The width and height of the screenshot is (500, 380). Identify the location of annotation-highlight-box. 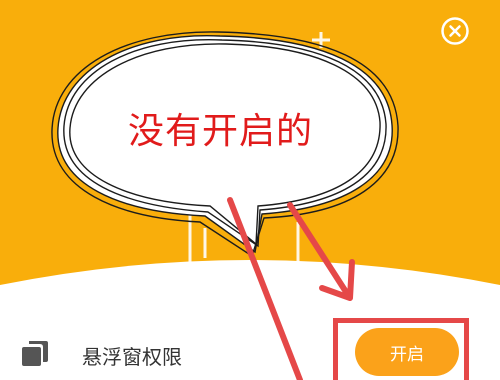
(401, 349).